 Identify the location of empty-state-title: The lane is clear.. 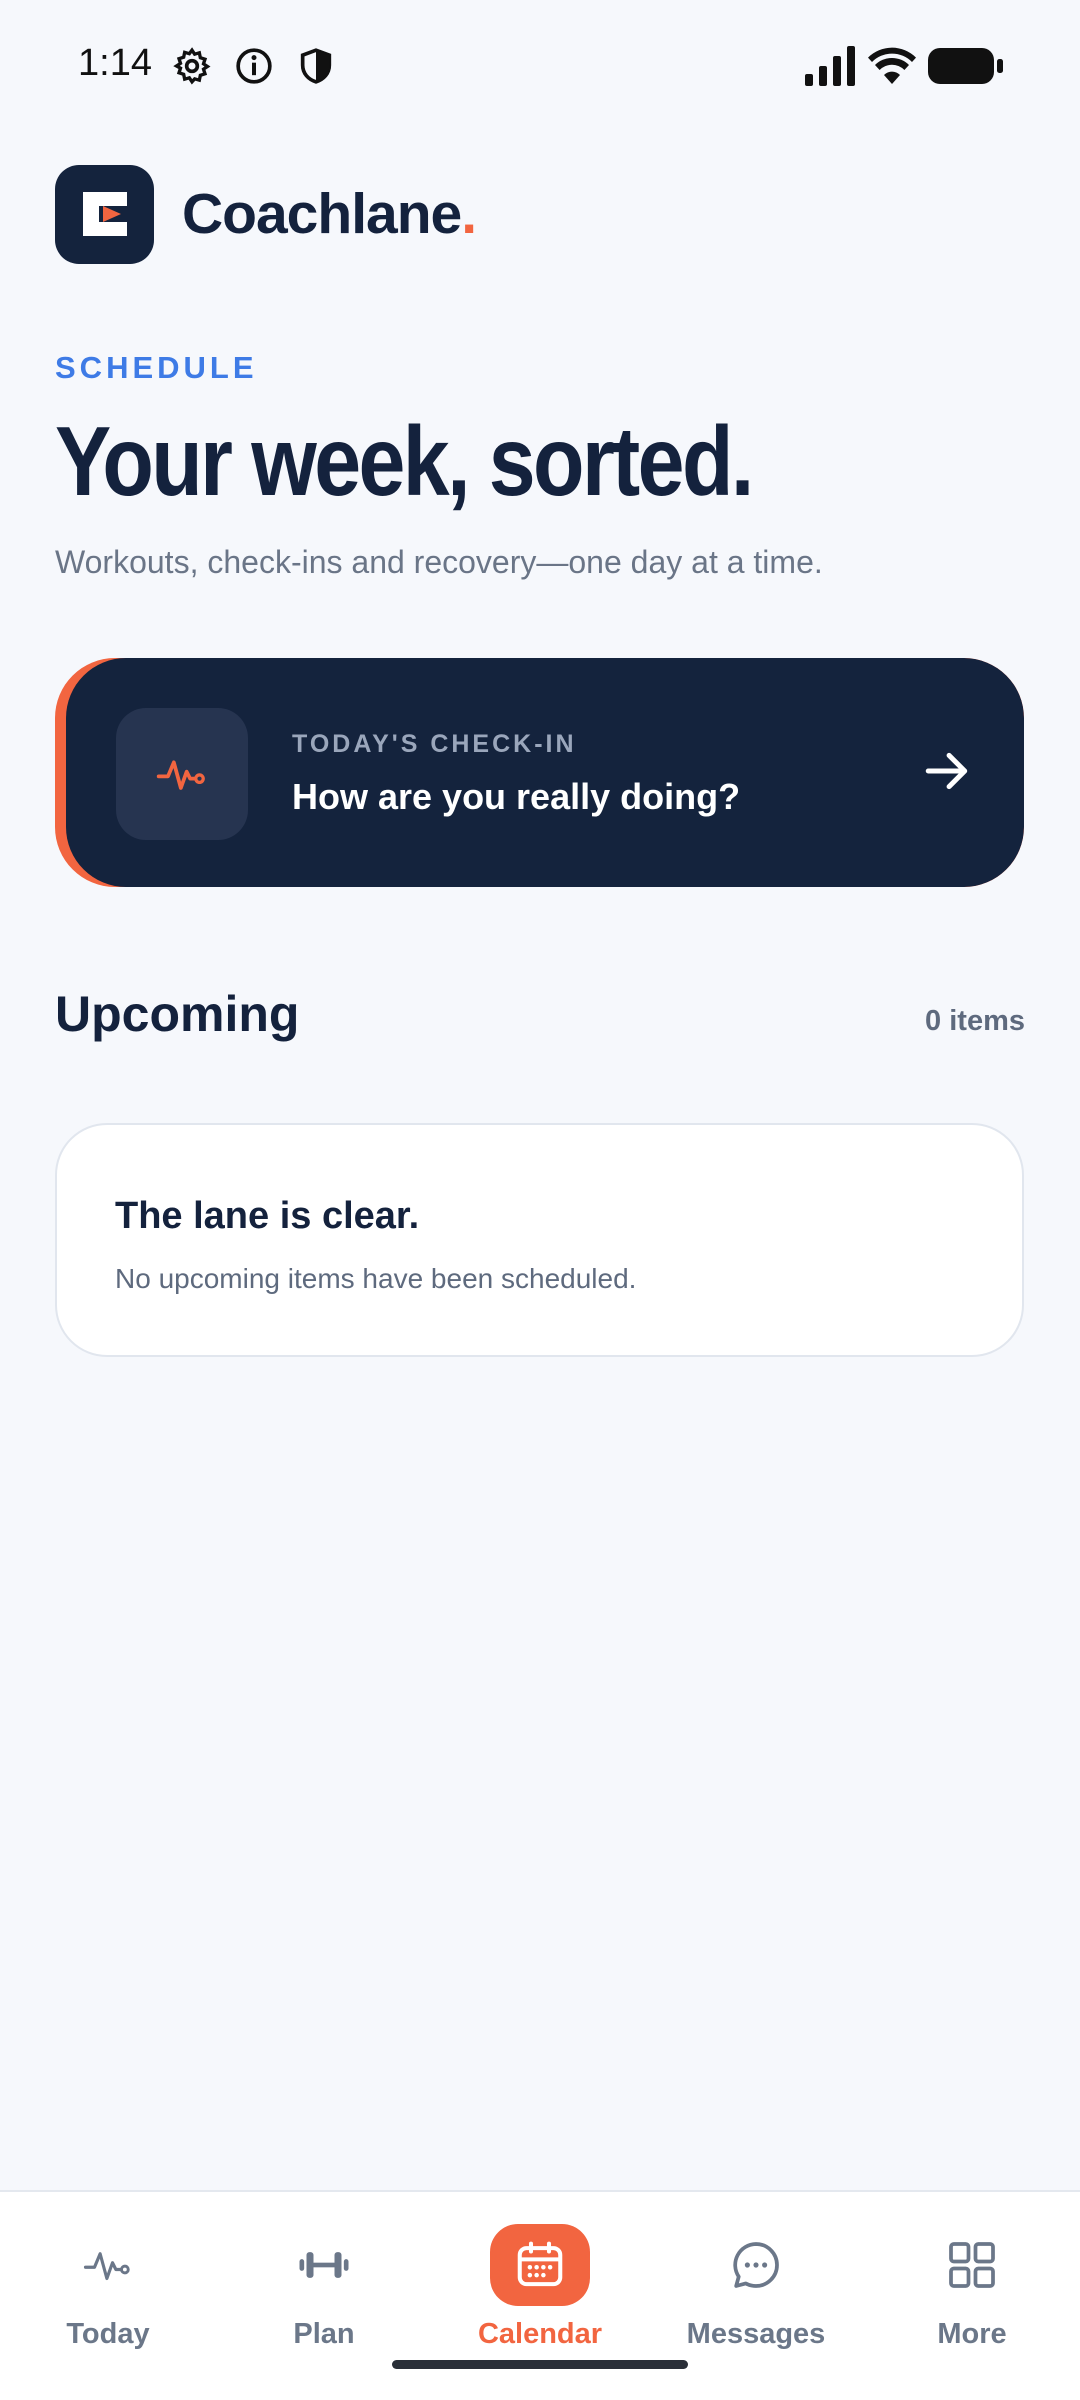
(267, 1216).